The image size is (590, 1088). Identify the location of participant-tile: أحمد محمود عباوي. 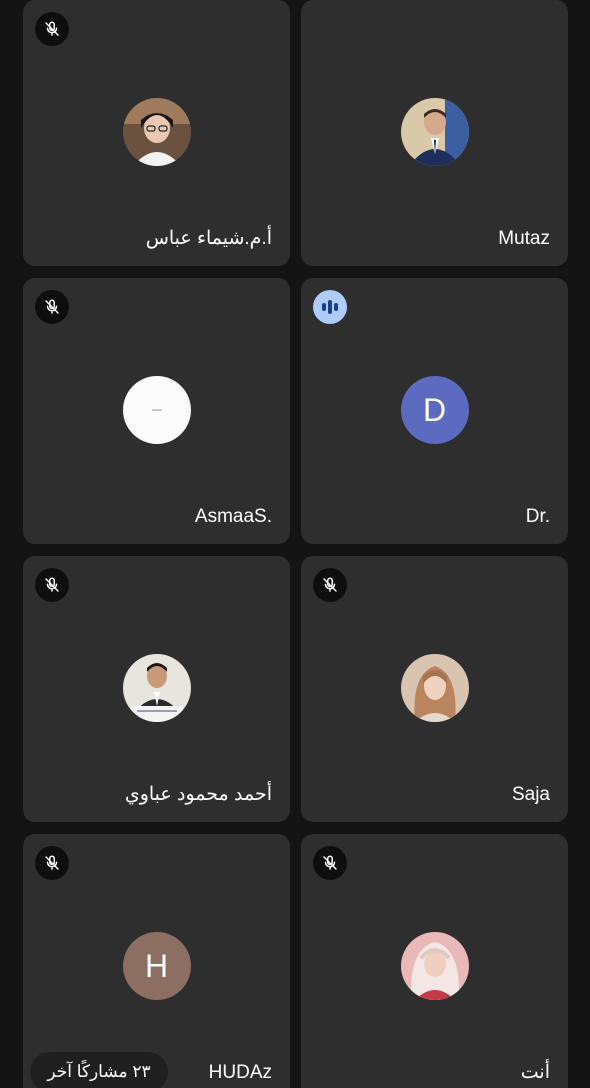
(156, 689).